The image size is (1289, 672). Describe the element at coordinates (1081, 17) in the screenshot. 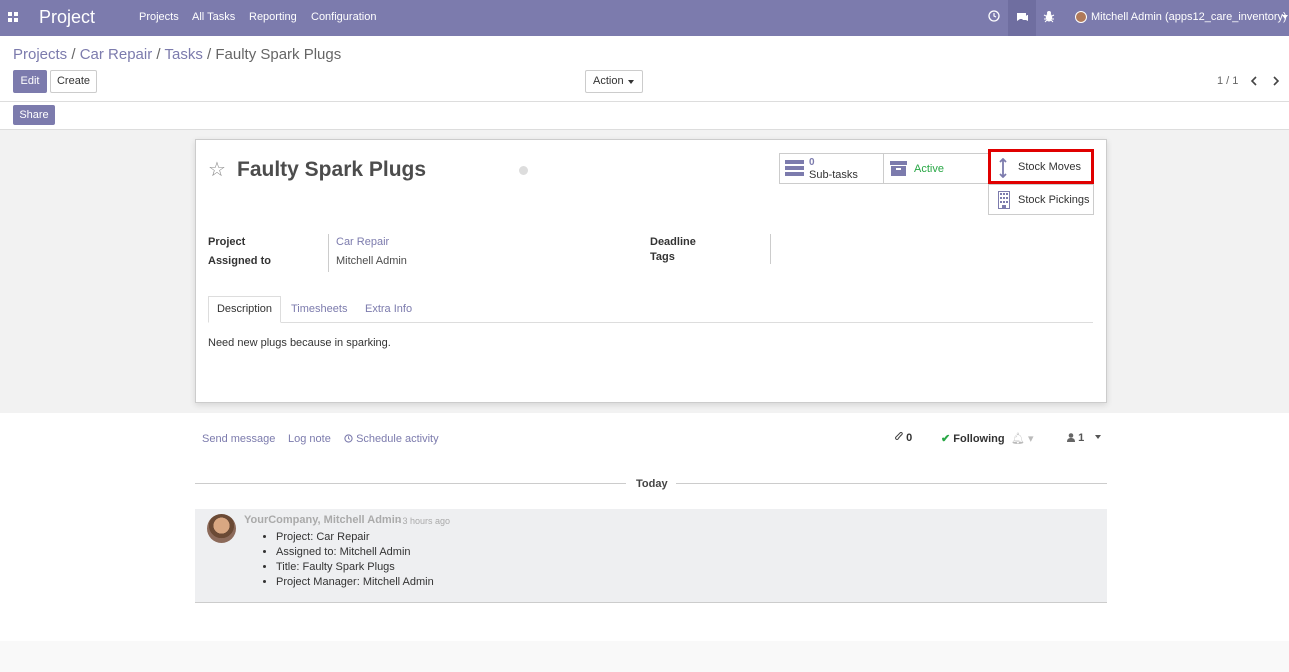

I see `user-avatar` at that location.